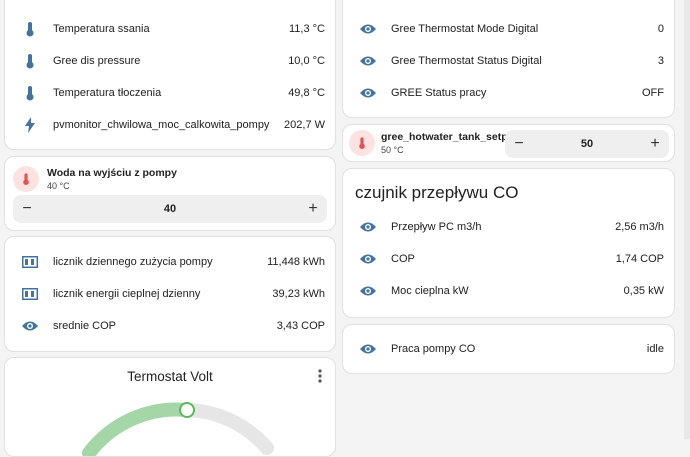  I want to click on sensor-row: Gree dis pressure 10,0 °C, so click(170, 61).